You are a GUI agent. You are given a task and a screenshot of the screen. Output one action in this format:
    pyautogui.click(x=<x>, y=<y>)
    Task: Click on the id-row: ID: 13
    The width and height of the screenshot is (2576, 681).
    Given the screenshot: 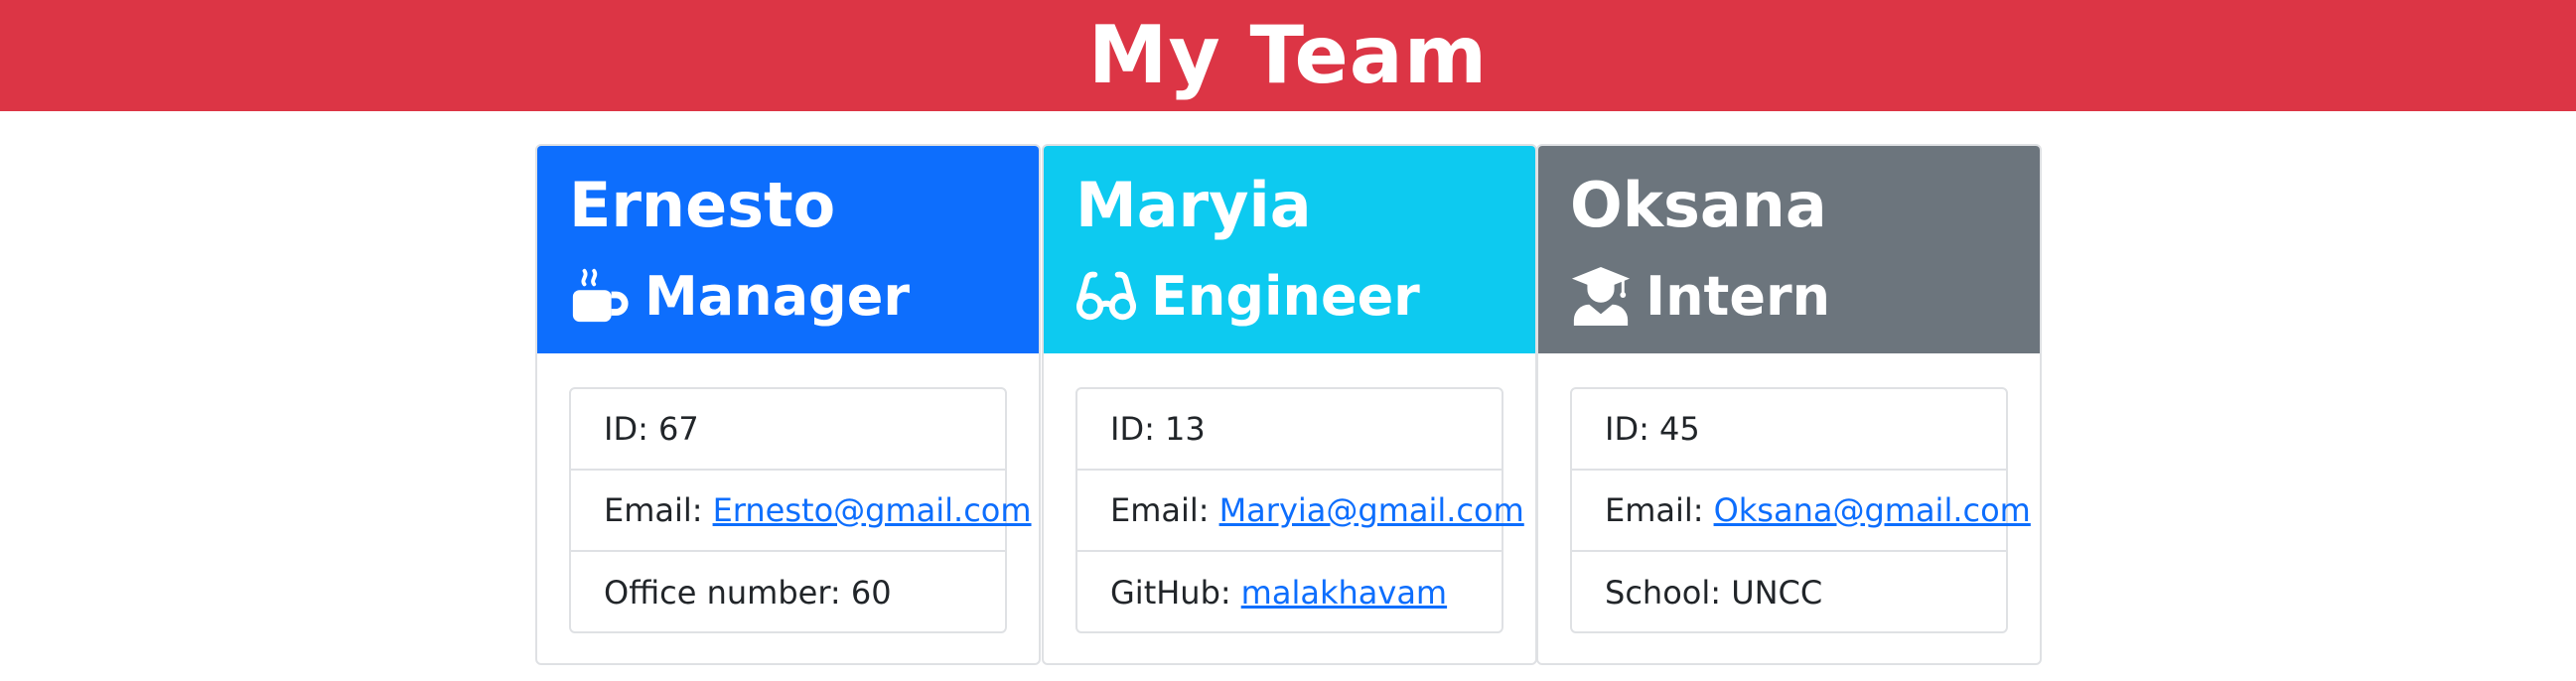 What is the action you would take?
    pyautogui.click(x=1289, y=430)
    